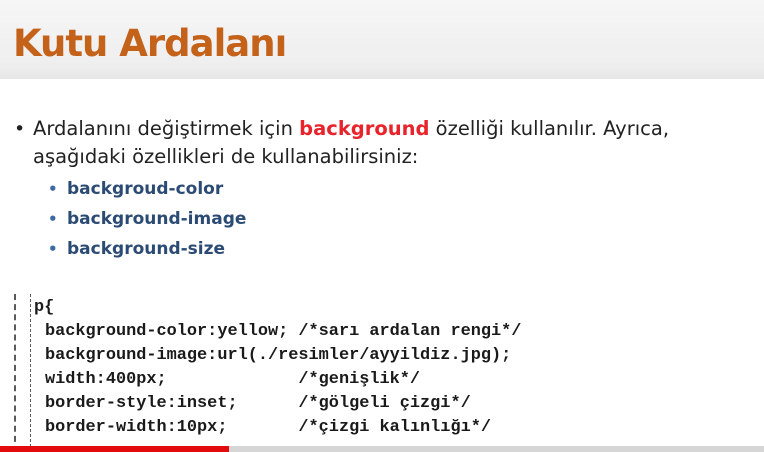 The width and height of the screenshot is (764, 452). Describe the element at coordinates (364, 128) in the screenshot. I see `bullet-keyword: background` at that location.